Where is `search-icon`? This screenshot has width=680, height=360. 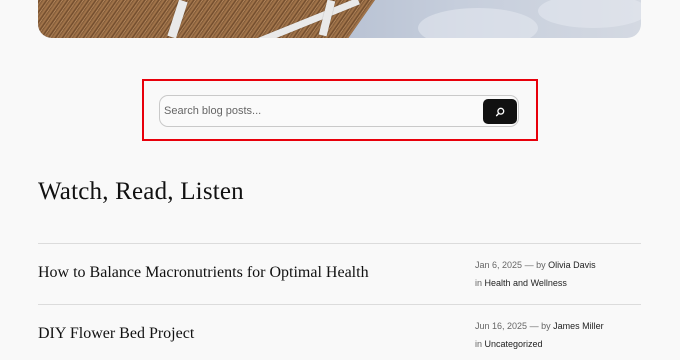 search-icon is located at coordinates (500, 111).